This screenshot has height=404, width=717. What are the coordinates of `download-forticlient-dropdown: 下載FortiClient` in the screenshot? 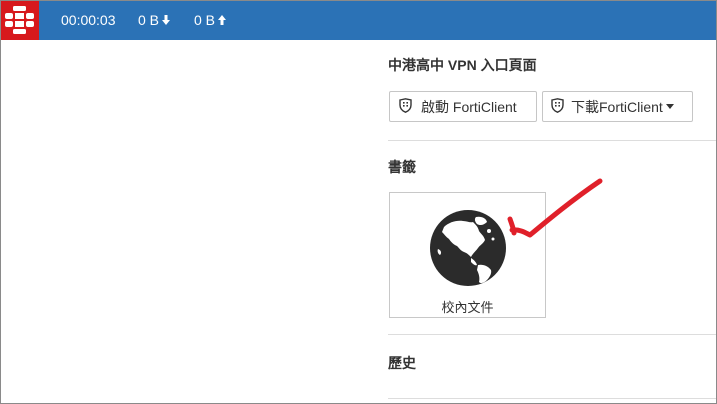 It's located at (617, 106).